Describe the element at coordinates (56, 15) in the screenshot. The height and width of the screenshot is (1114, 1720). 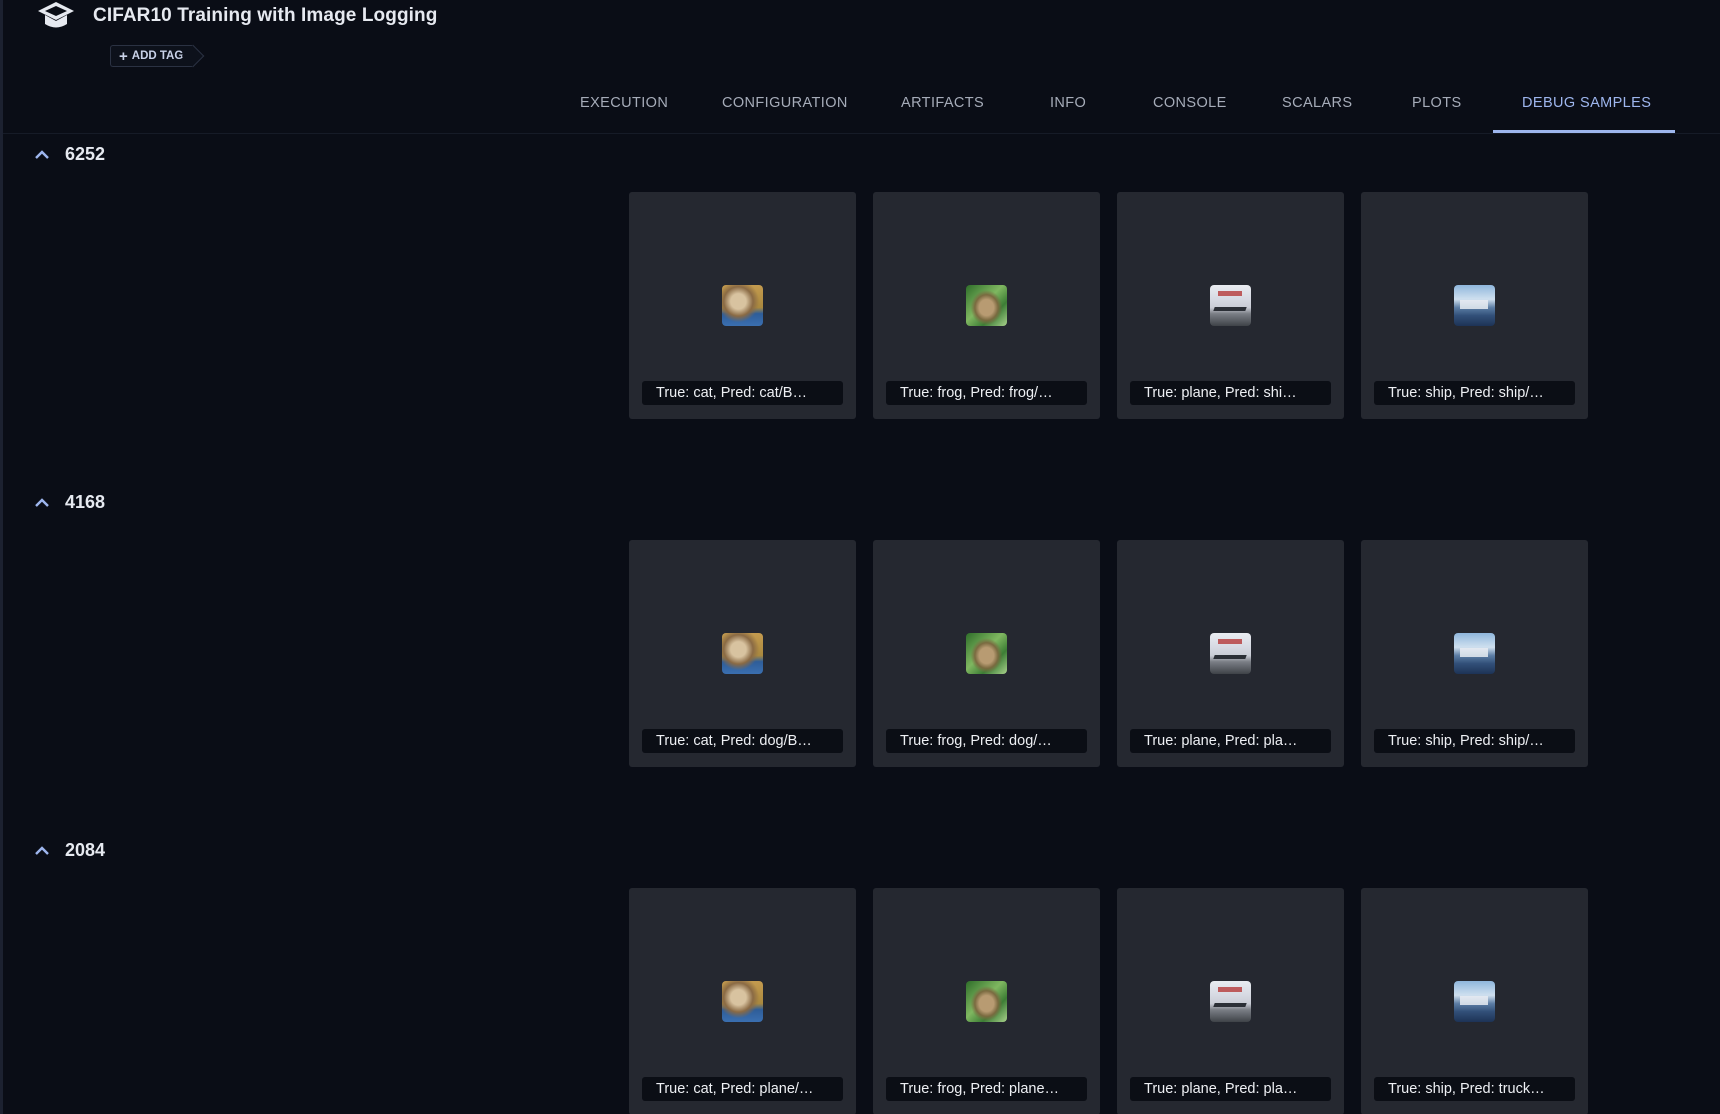
I see `graduation-cap-icon` at that location.